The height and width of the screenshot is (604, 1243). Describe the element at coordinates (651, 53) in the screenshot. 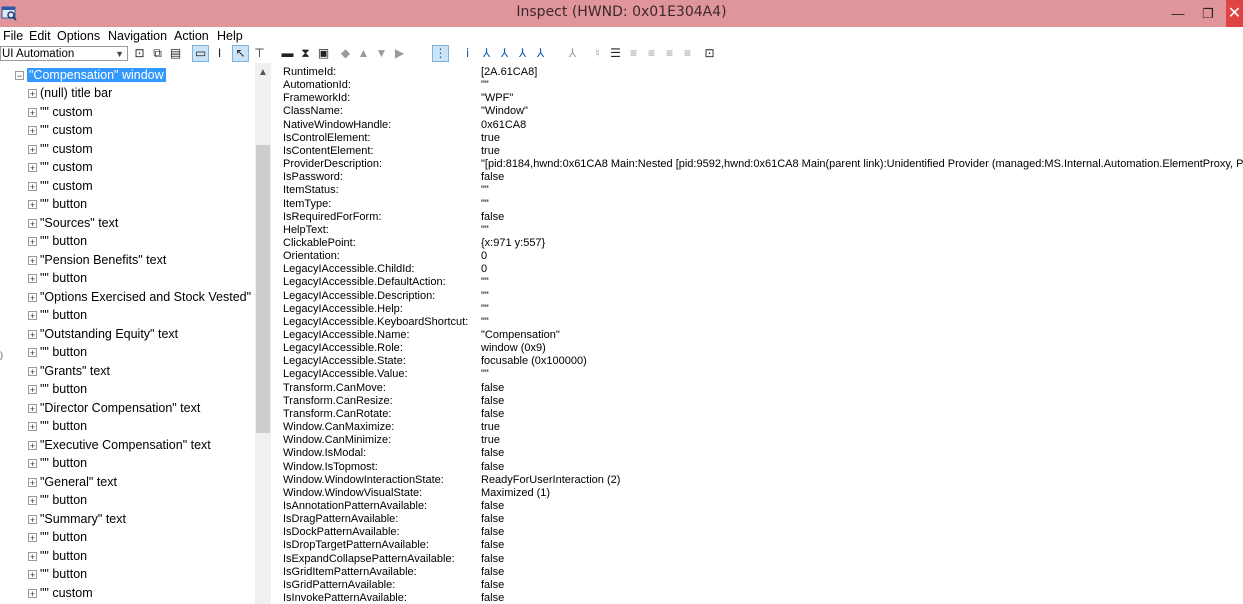

I see `list-c-icon: ≡` at that location.